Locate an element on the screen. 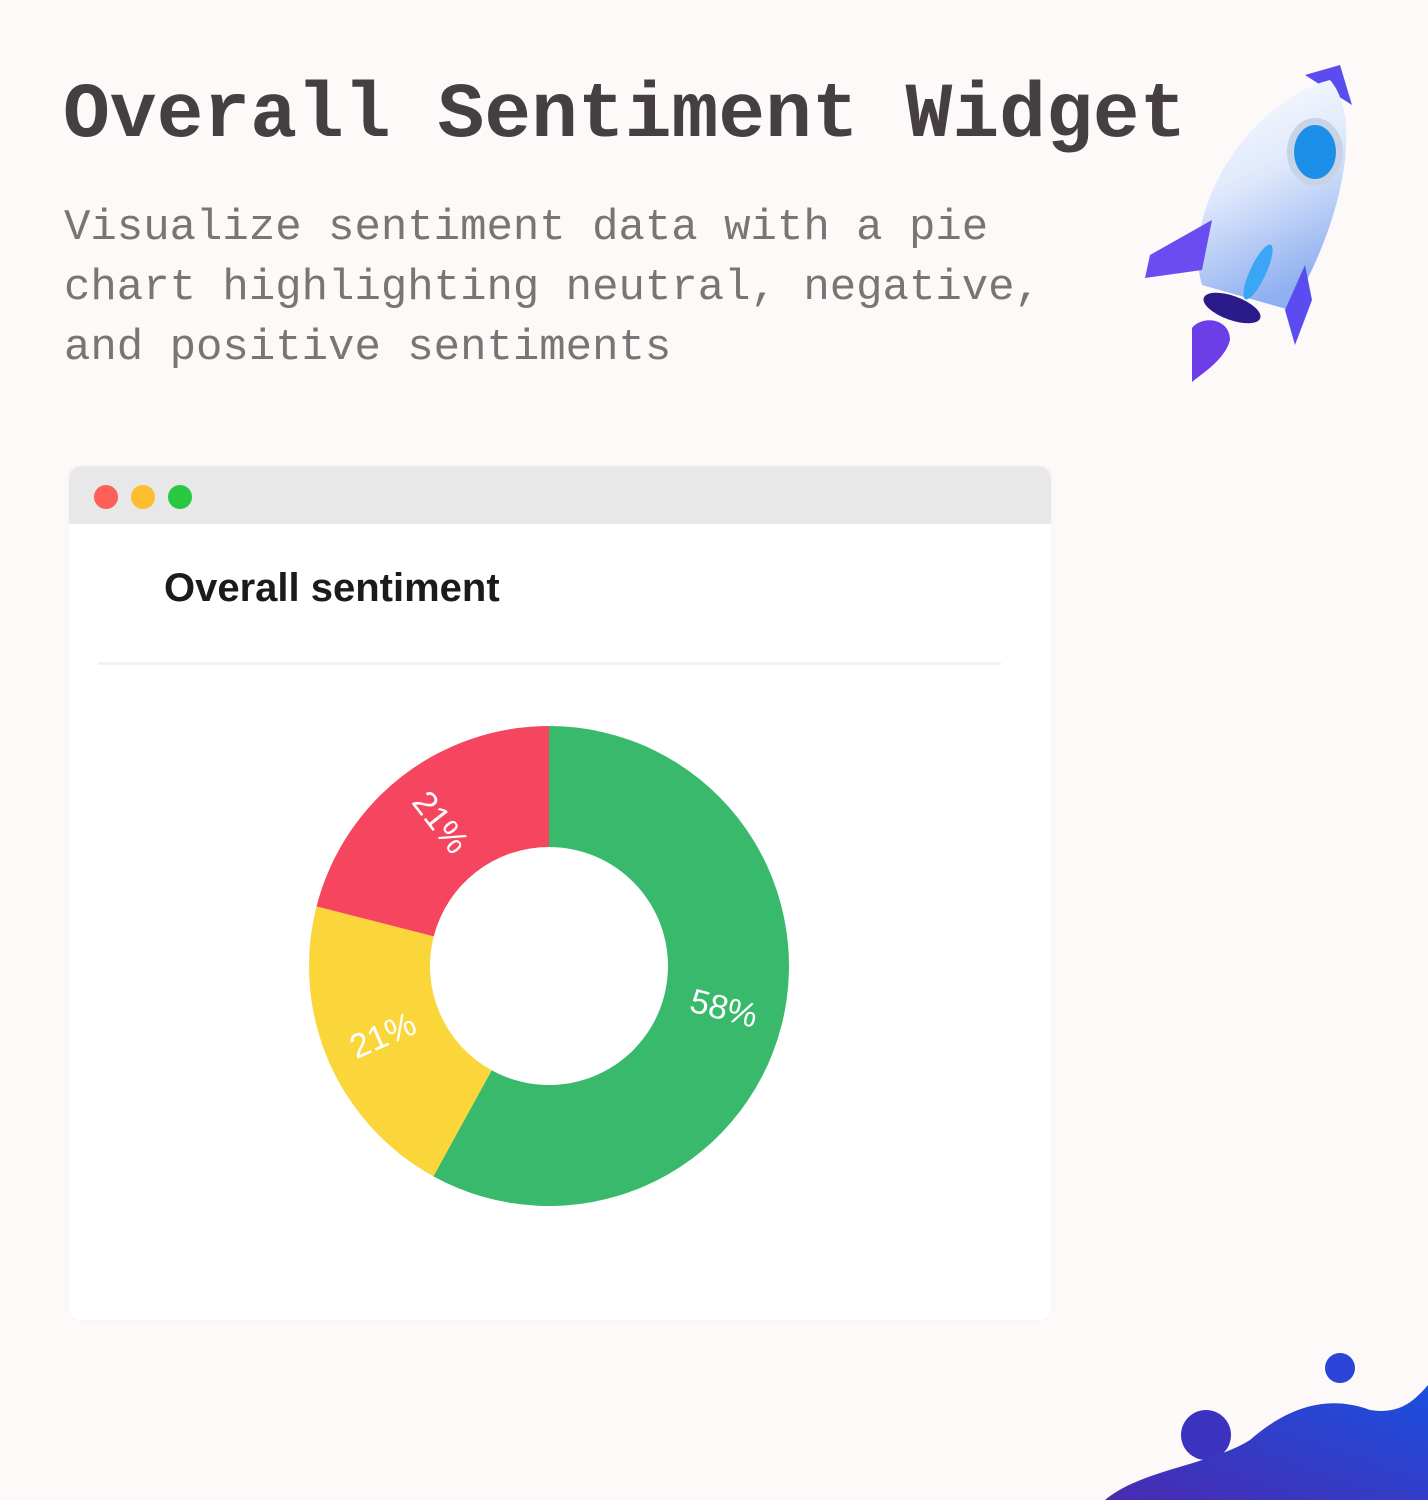 The height and width of the screenshot is (1500, 1428). page-title: Overall Sentiment Widget is located at coordinates (625, 116).